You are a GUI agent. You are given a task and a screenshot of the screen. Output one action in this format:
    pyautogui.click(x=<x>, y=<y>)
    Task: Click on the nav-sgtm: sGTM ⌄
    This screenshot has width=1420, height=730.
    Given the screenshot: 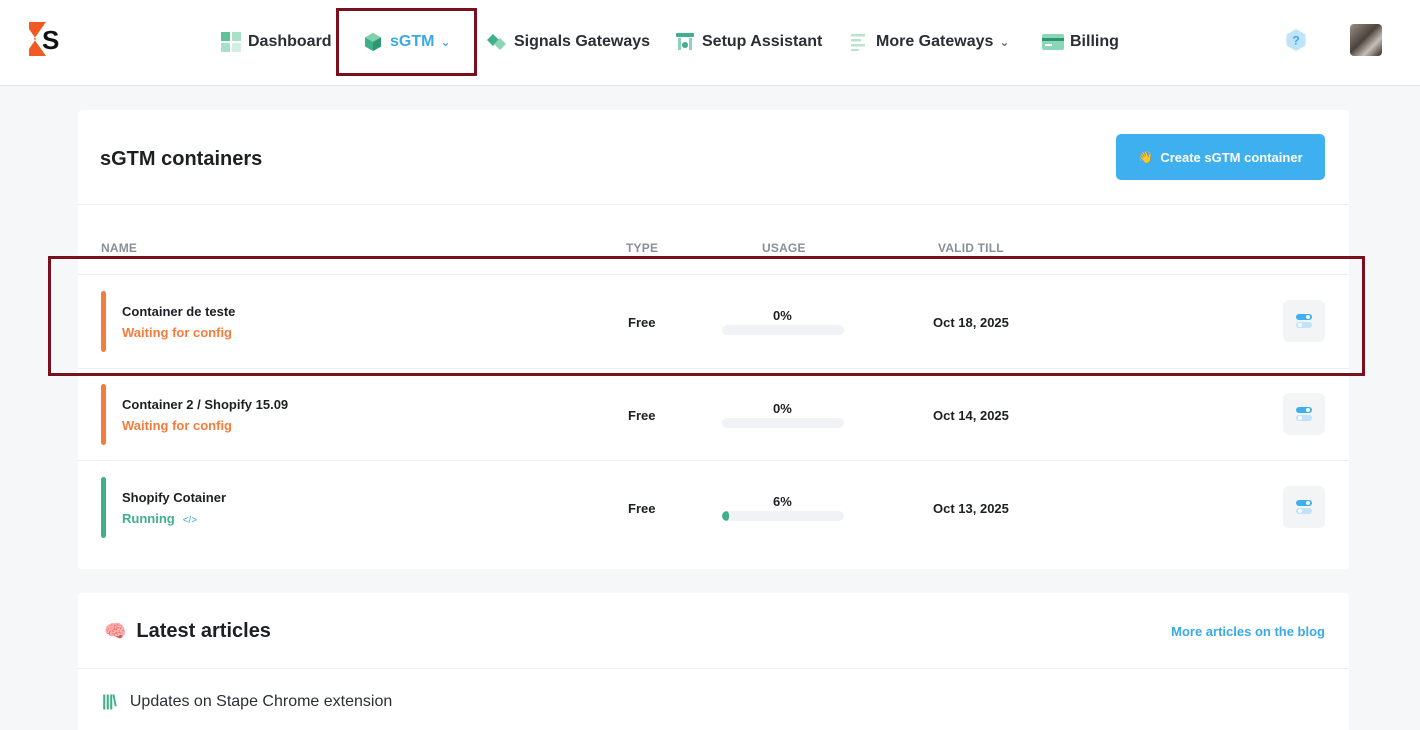 What is the action you would take?
    pyautogui.click(x=406, y=42)
    